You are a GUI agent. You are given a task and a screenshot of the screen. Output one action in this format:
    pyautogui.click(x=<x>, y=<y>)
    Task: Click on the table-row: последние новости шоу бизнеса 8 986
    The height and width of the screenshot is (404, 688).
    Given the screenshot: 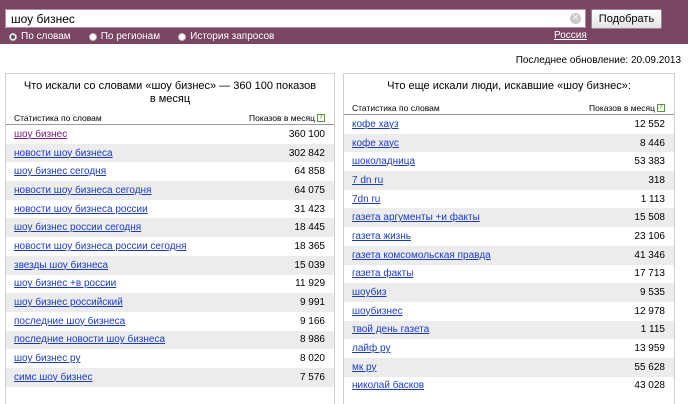 What is the action you would take?
    pyautogui.click(x=170, y=340)
    